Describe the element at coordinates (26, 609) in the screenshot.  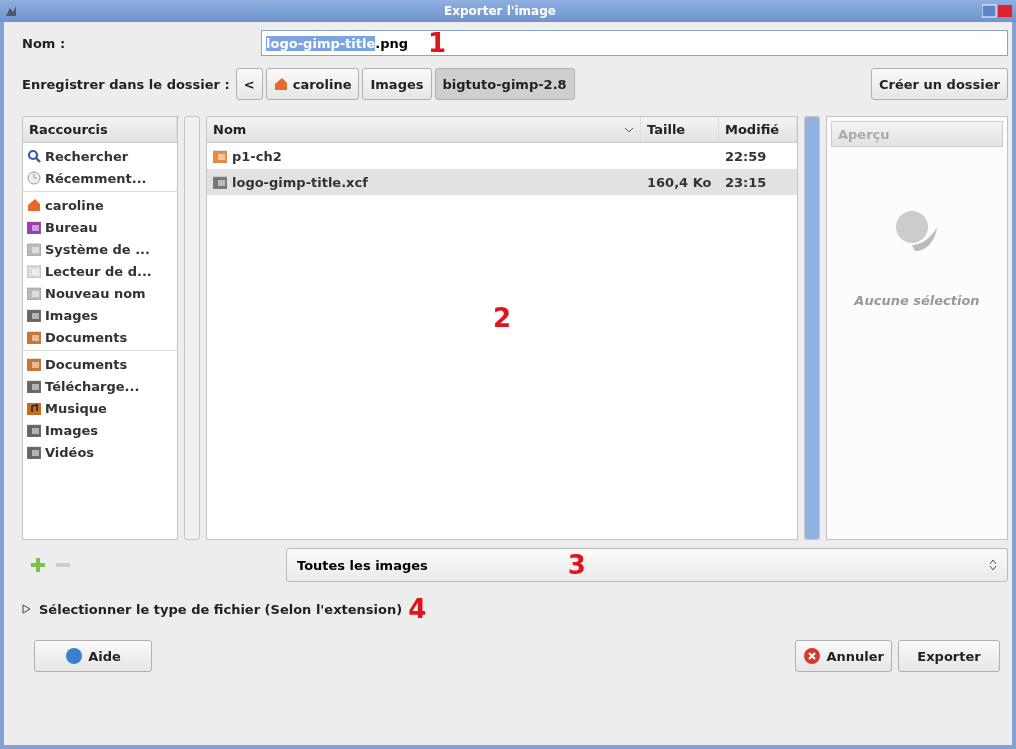
I see `triangle-right-icon` at that location.